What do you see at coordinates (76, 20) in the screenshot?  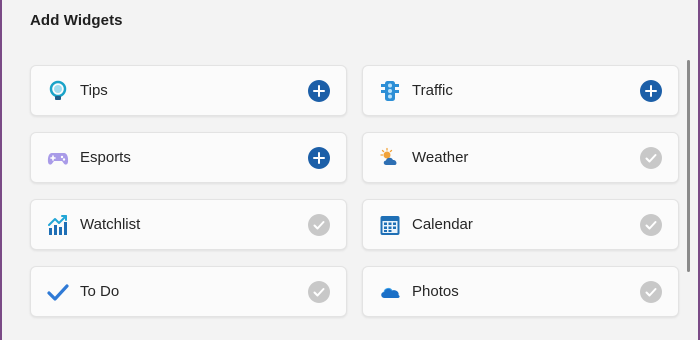 I see `dialog-title: Add Widgets` at bounding box center [76, 20].